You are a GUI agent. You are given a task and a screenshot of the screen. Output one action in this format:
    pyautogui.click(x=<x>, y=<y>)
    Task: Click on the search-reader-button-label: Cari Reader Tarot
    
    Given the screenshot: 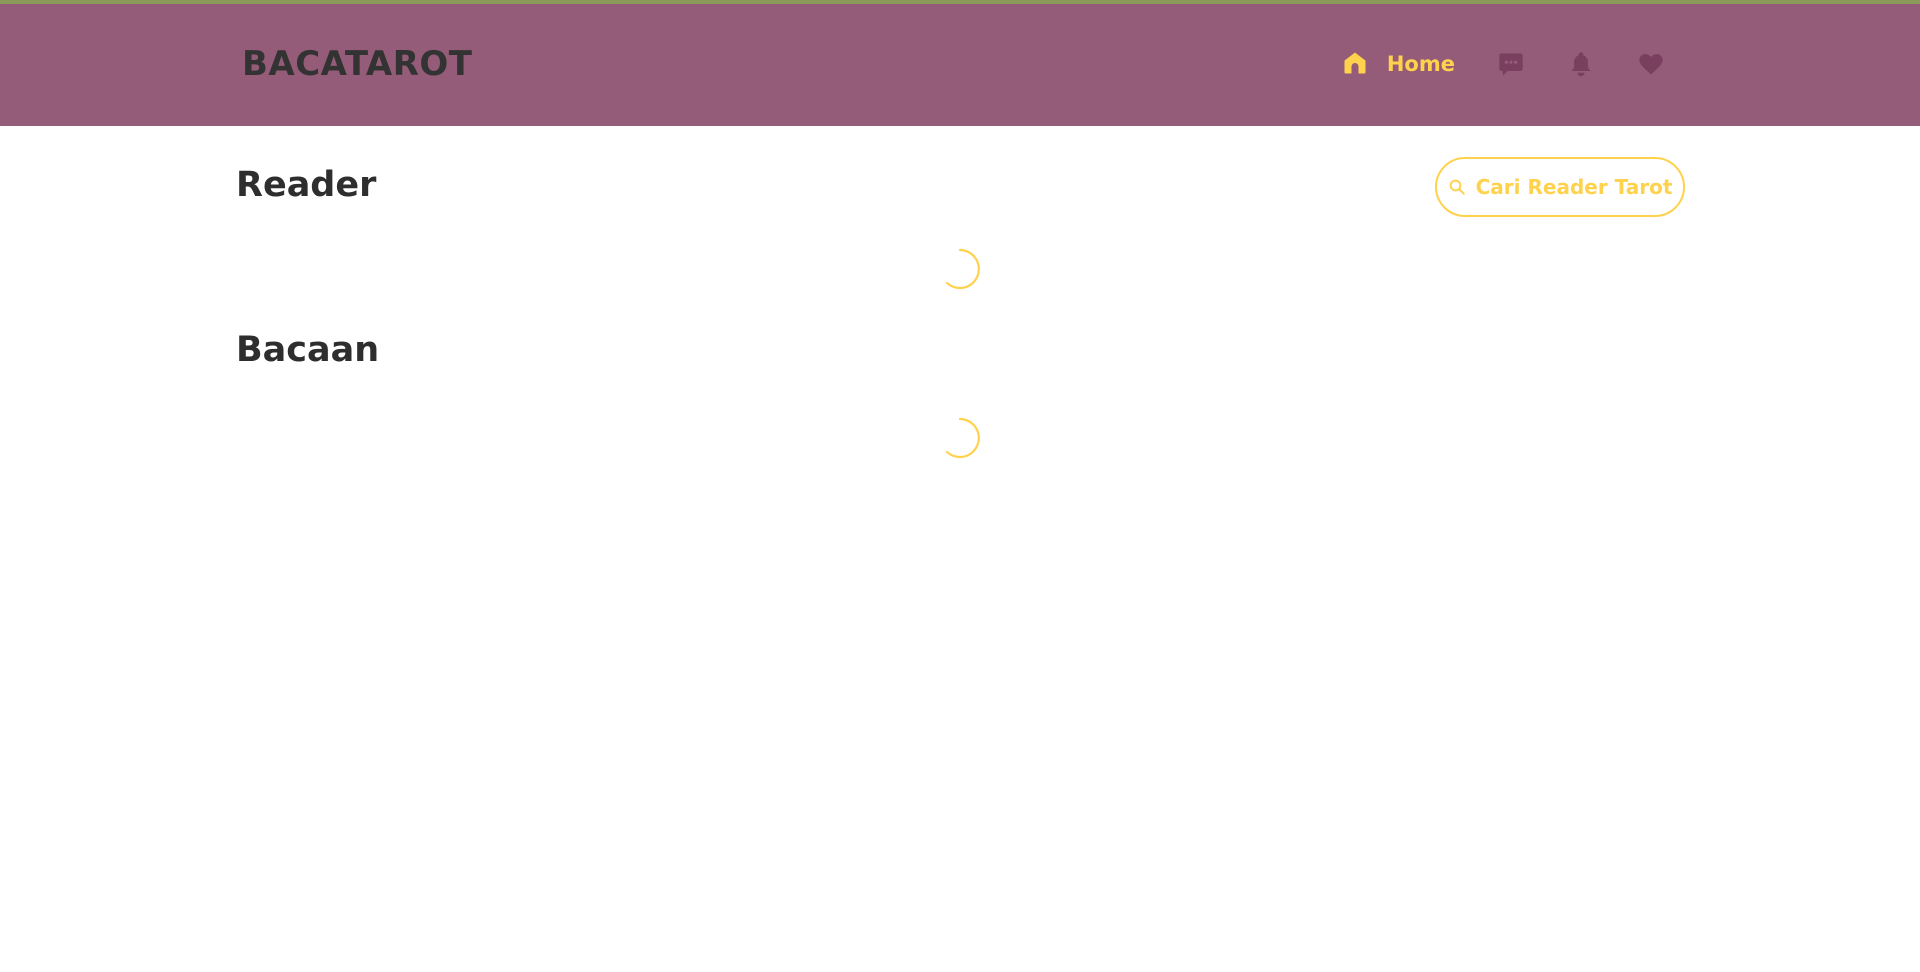 What is the action you would take?
    pyautogui.click(x=1574, y=187)
    